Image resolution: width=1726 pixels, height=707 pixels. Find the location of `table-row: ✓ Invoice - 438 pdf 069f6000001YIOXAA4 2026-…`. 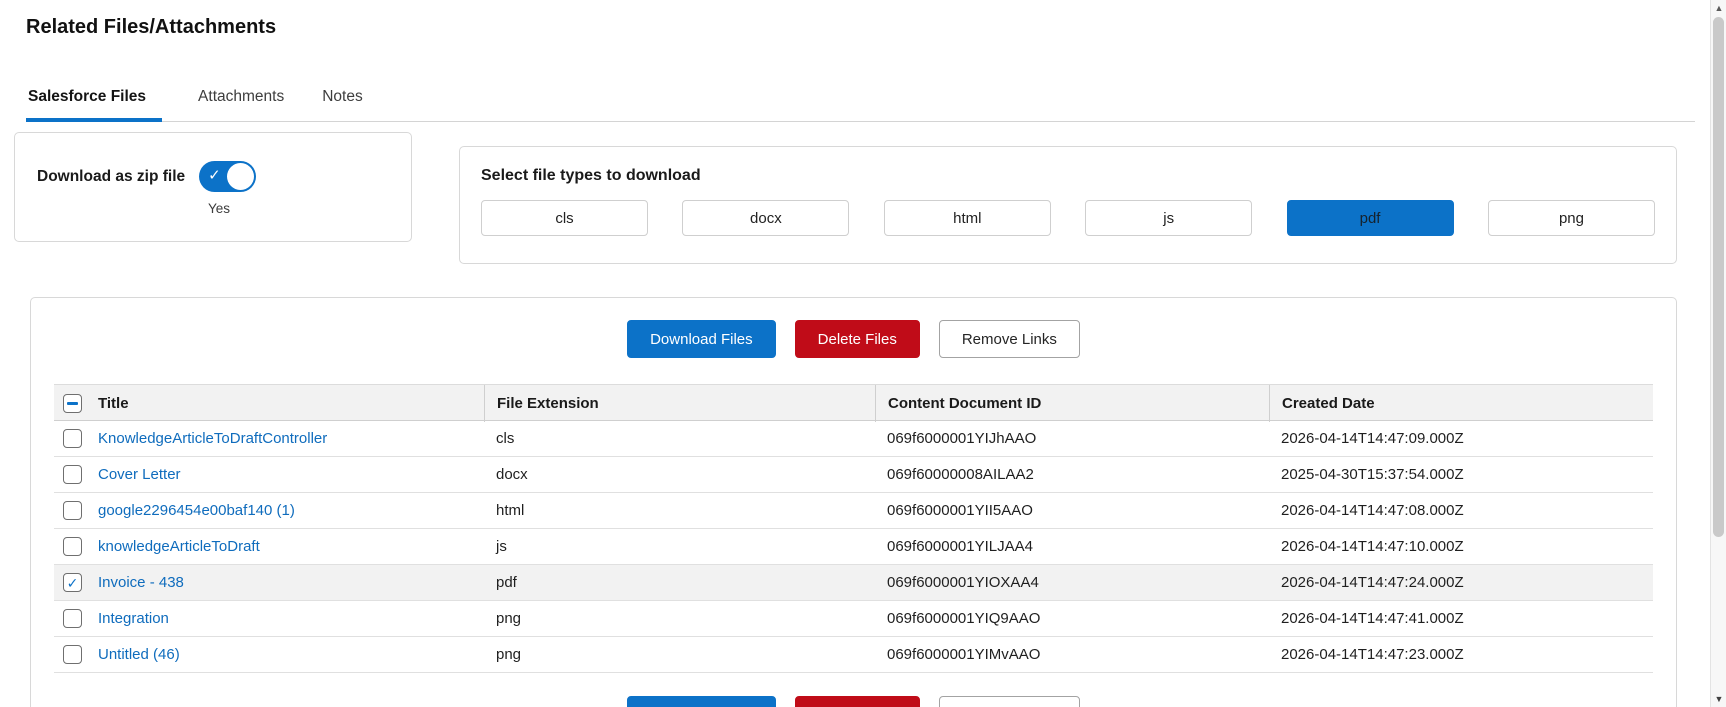

table-row: ✓ Invoice - 438 pdf 069f6000001YIOXAA4 2026-… is located at coordinates (853, 583).